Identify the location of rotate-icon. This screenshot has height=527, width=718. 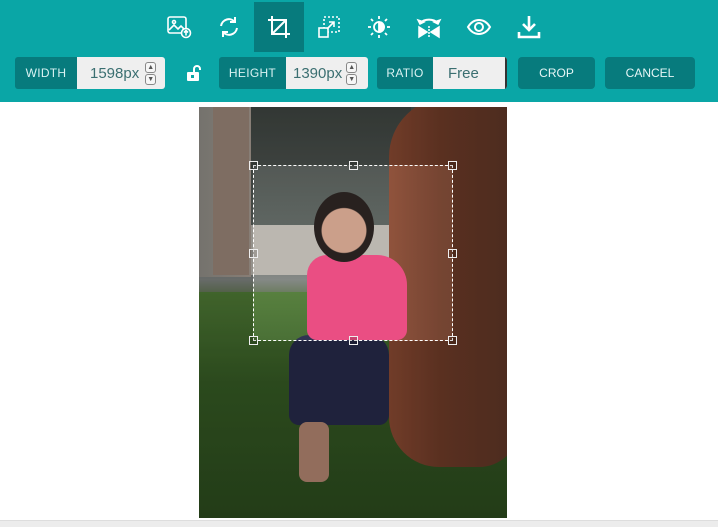
(229, 27).